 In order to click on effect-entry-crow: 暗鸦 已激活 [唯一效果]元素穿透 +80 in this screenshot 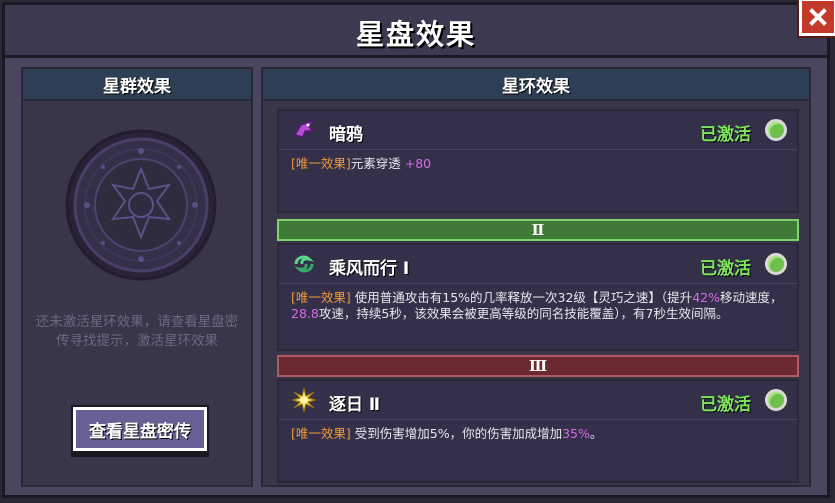, I will do `click(538, 161)`.